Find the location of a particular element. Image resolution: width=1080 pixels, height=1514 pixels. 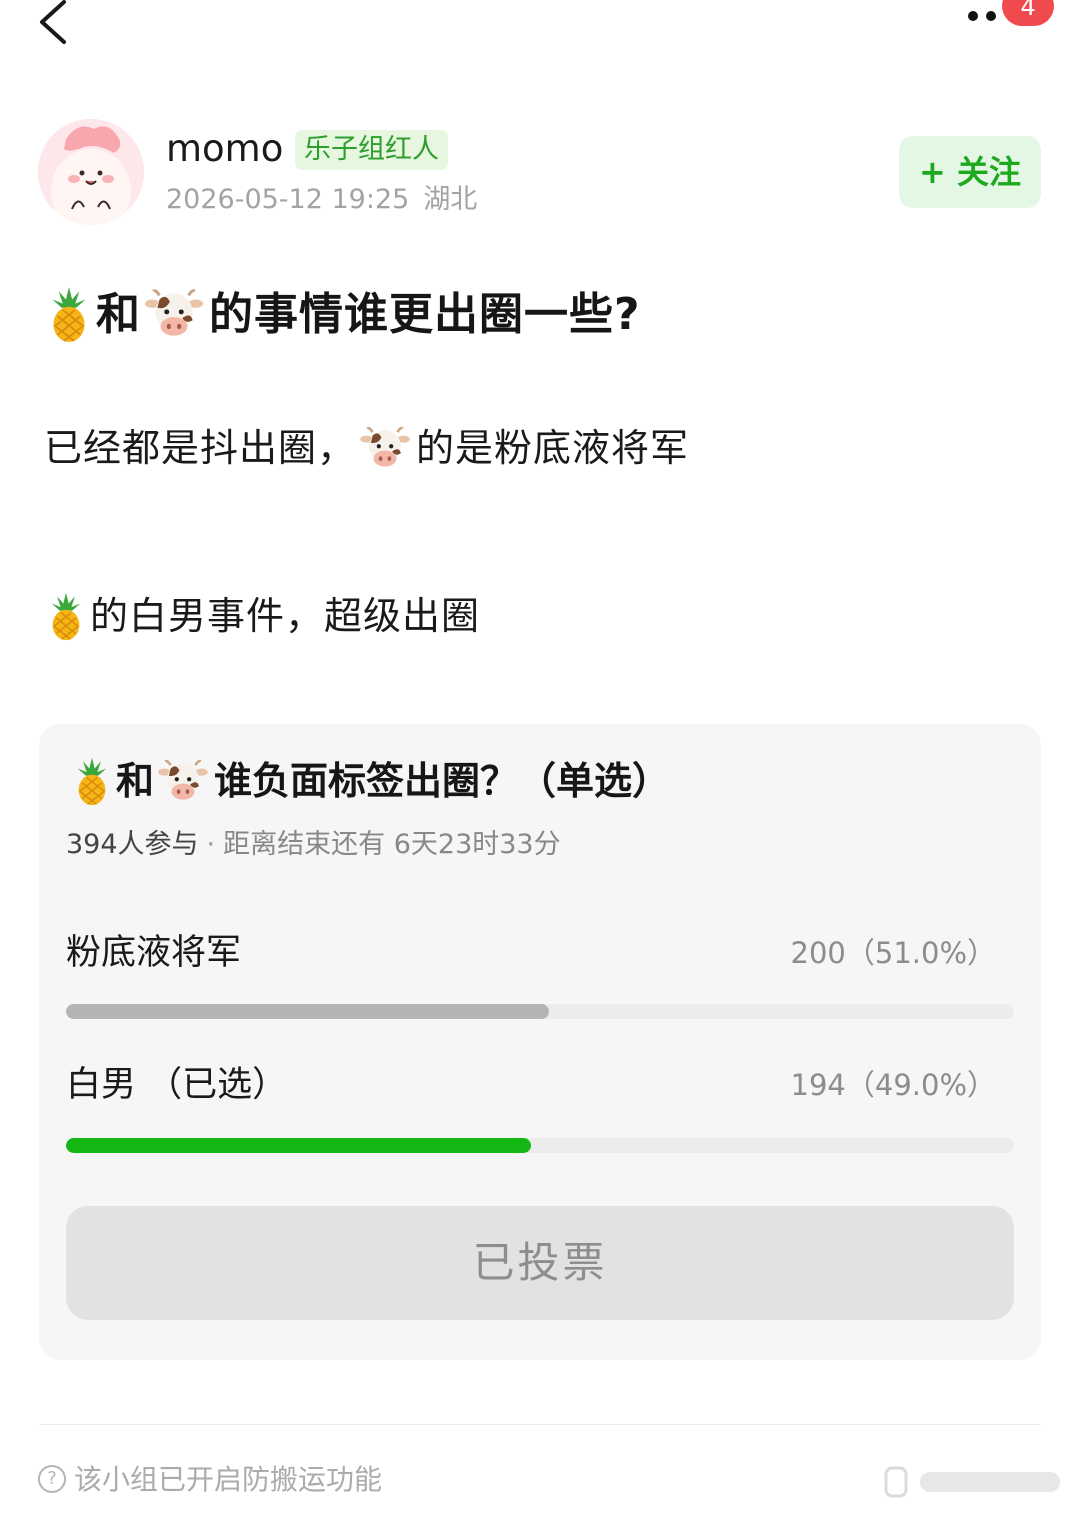

question-circle-icon: ? is located at coordinates (52, 1479).